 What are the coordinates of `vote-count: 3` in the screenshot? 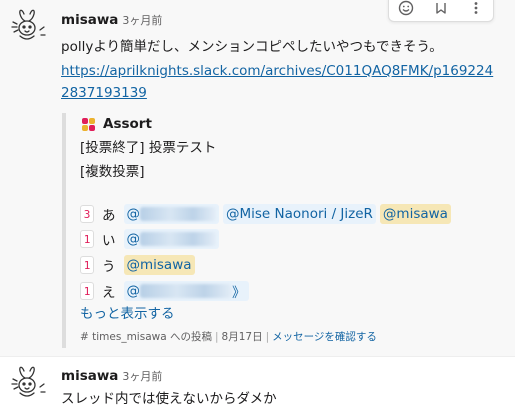 It's located at (87, 214).